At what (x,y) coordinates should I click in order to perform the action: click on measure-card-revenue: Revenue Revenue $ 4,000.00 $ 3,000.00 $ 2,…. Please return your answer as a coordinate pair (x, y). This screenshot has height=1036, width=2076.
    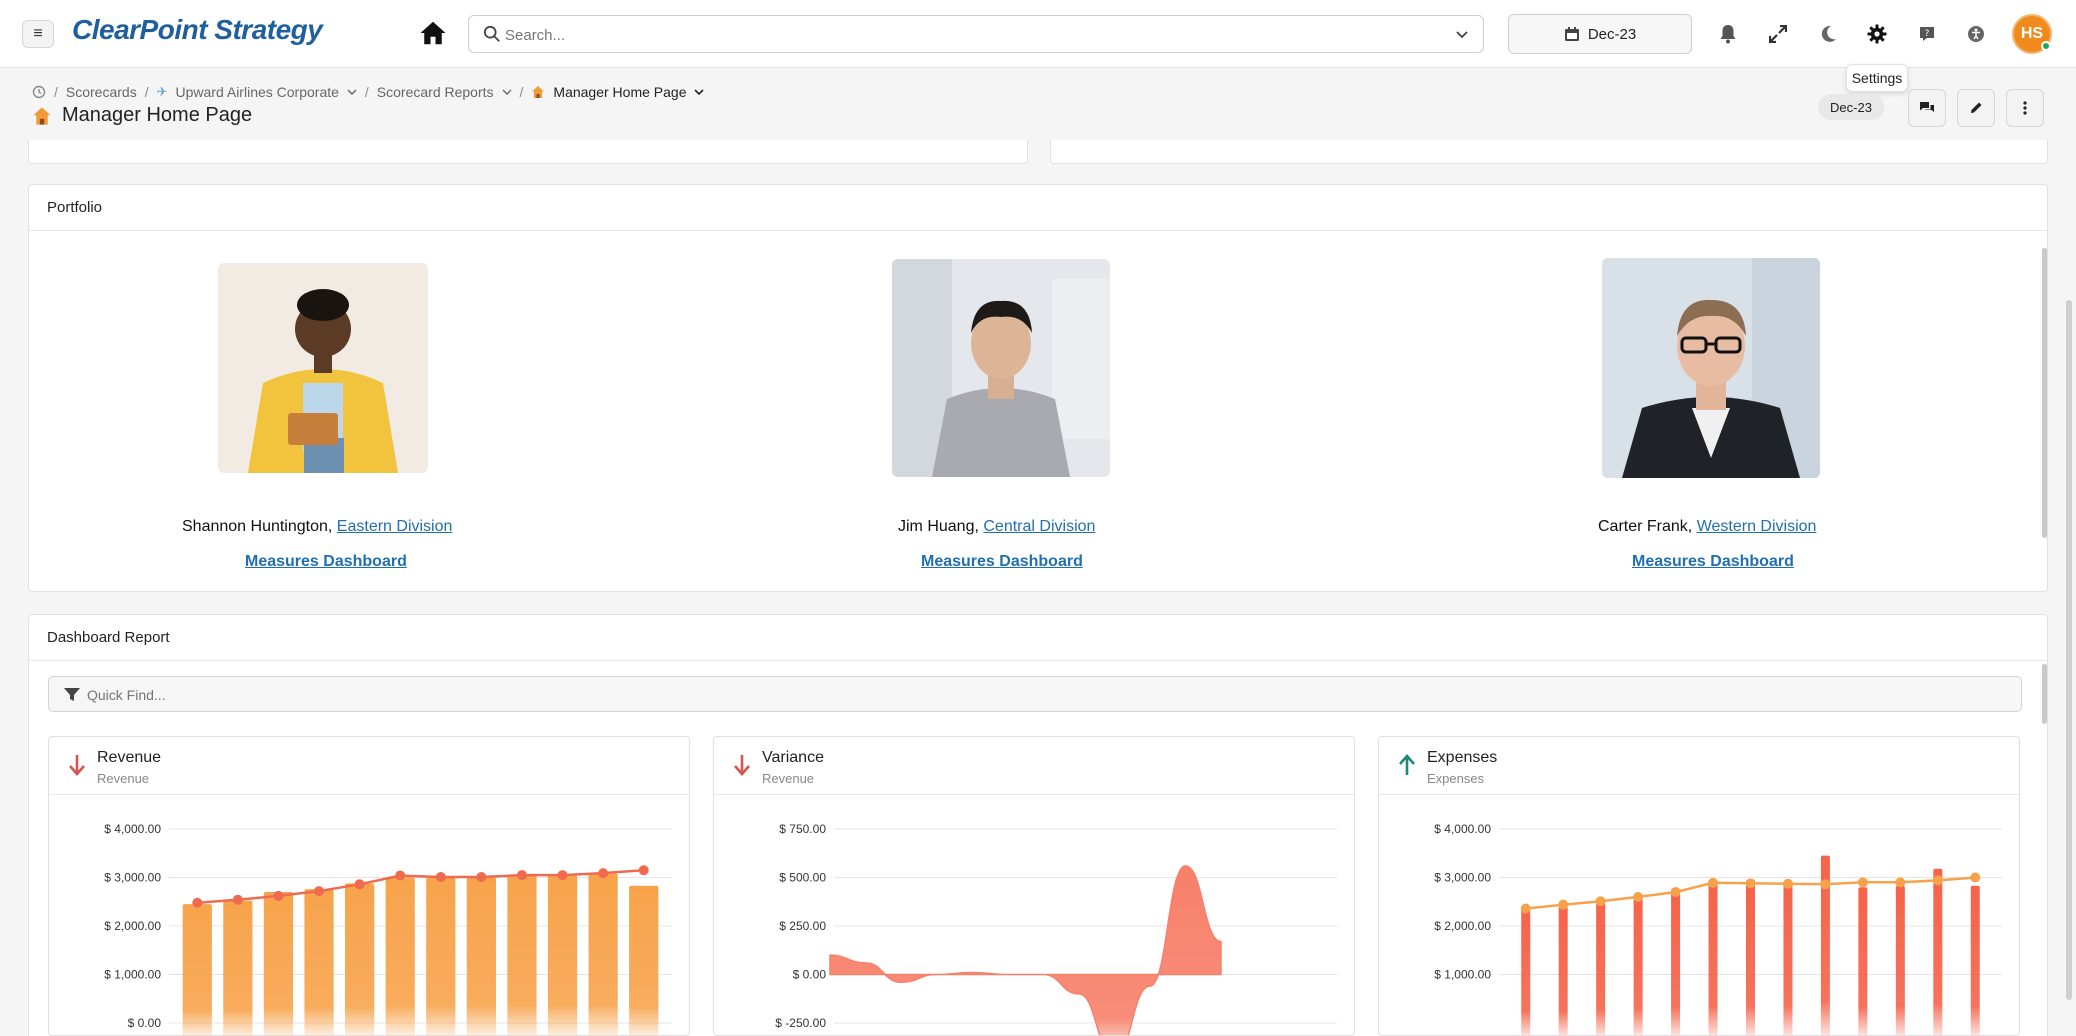
    Looking at the image, I should click on (369, 886).